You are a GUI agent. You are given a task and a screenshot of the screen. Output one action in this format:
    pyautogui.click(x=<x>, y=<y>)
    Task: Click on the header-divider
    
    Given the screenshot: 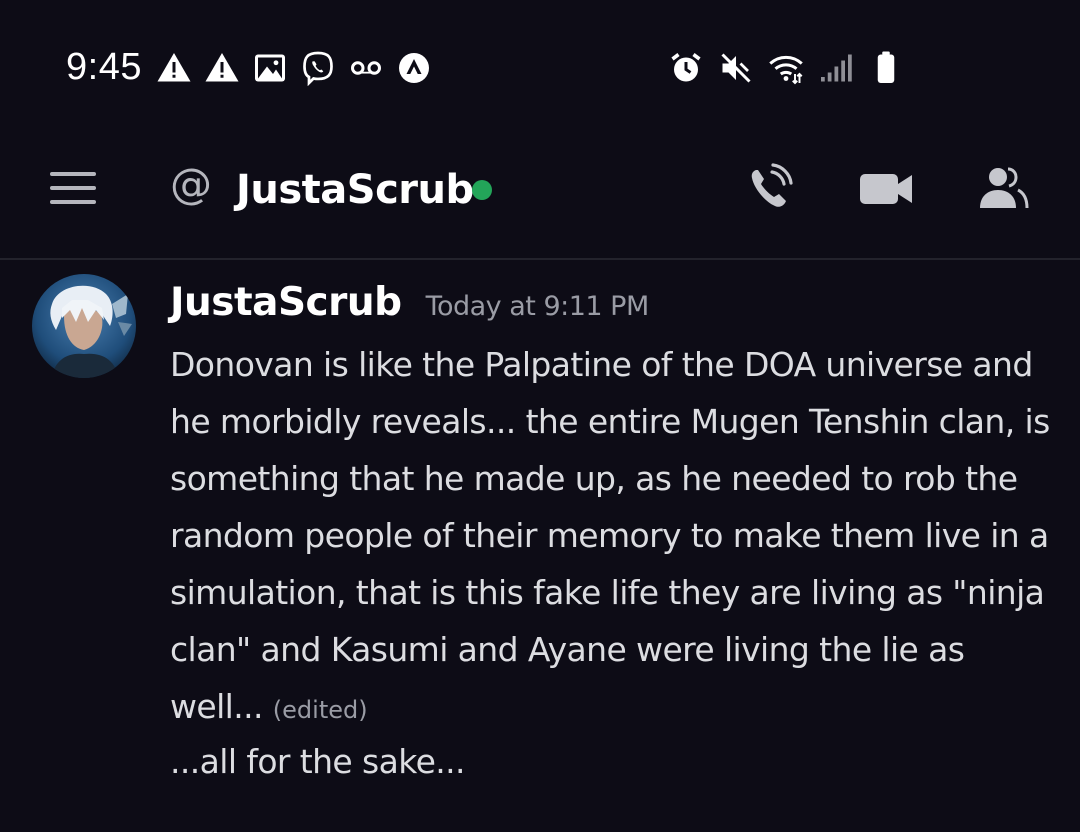 What is the action you would take?
    pyautogui.click(x=540, y=259)
    